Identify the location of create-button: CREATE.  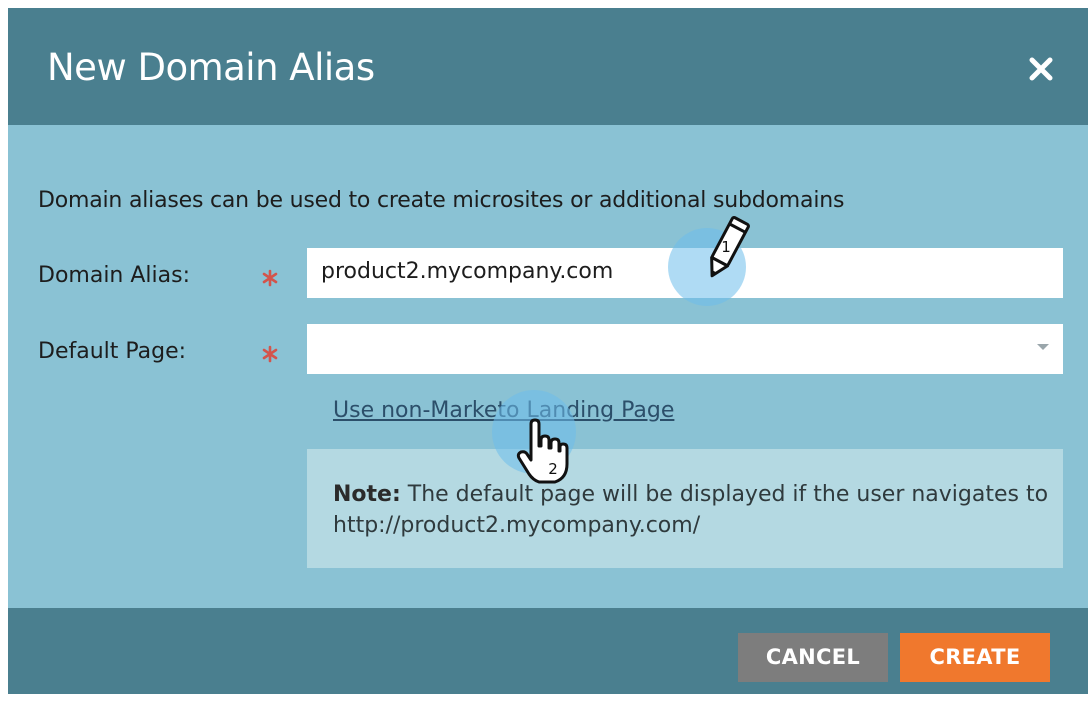
(975, 657).